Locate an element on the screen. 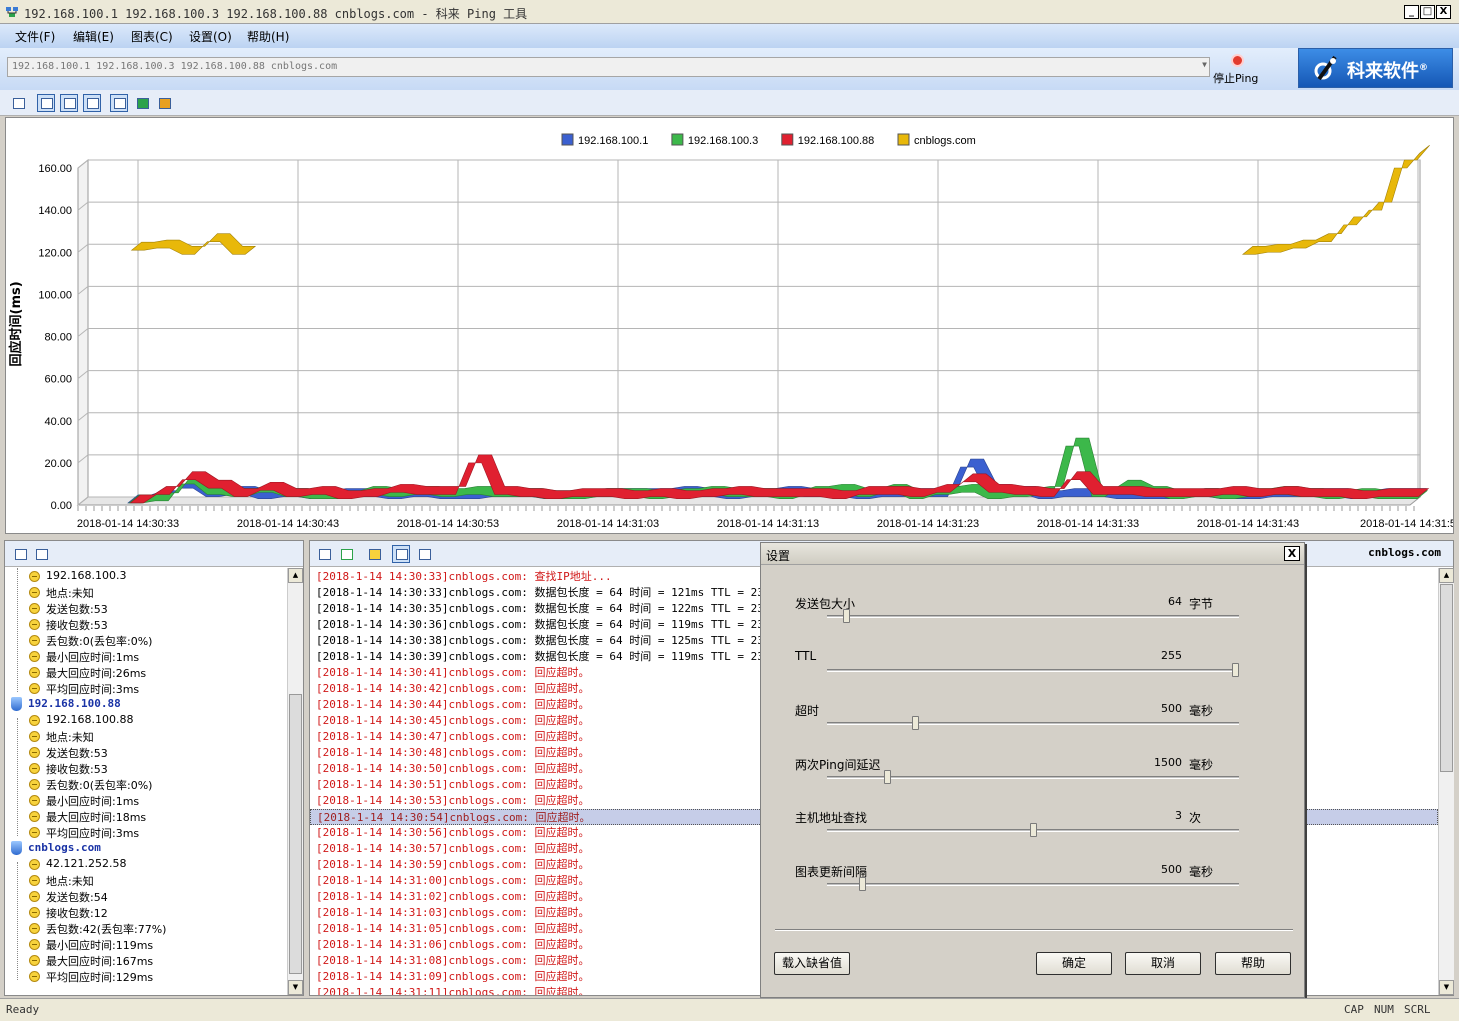  menu-chart: 图表(C) is located at coordinates (152, 36).